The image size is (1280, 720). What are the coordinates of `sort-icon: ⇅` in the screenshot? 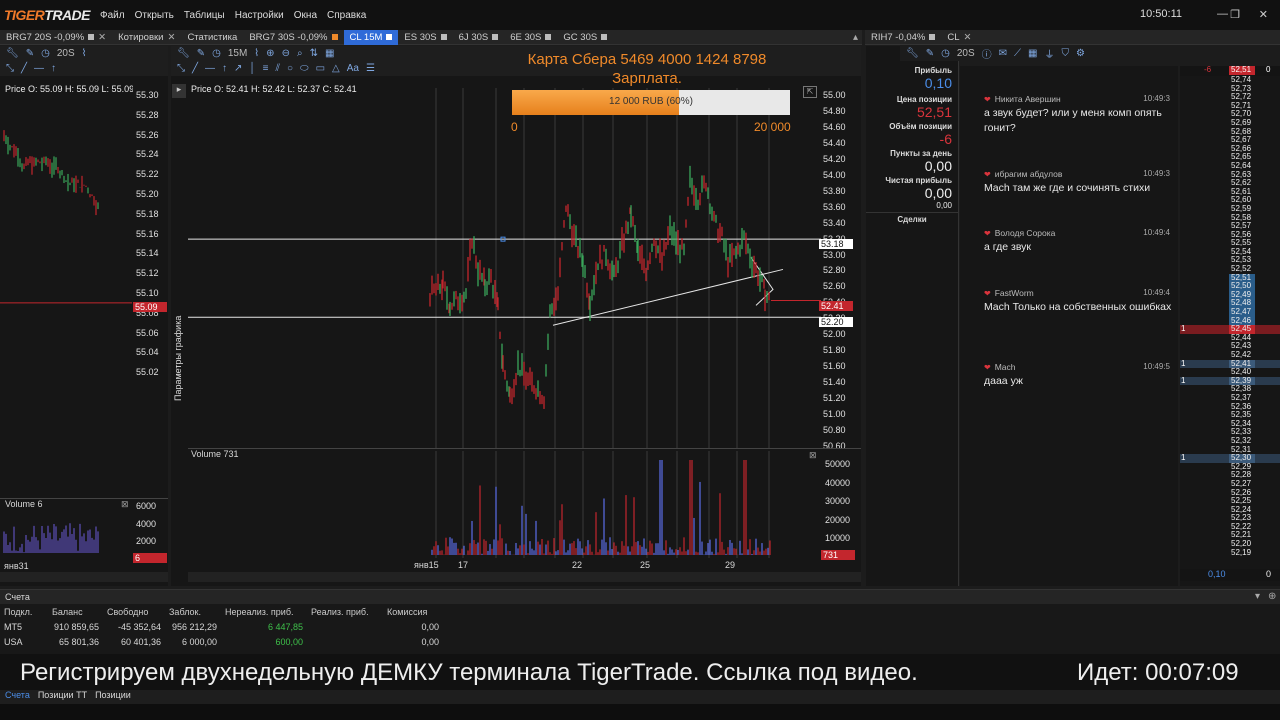 It's located at (314, 53).